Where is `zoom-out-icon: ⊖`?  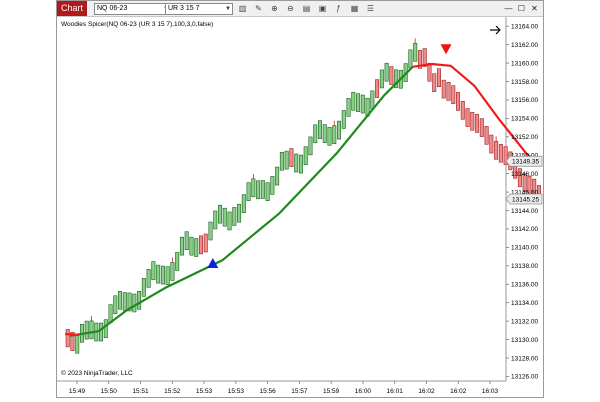
zoom-out-icon: ⊖ is located at coordinates (290, 8).